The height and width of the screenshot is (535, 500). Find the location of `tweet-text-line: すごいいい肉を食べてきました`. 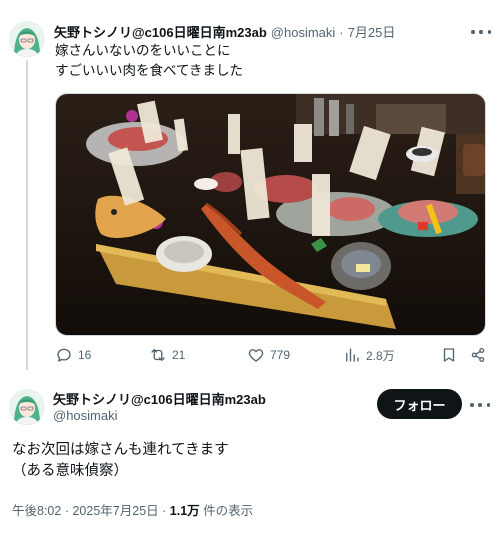

tweet-text-line: すごいいい肉を食べてきました is located at coordinates (149, 70).